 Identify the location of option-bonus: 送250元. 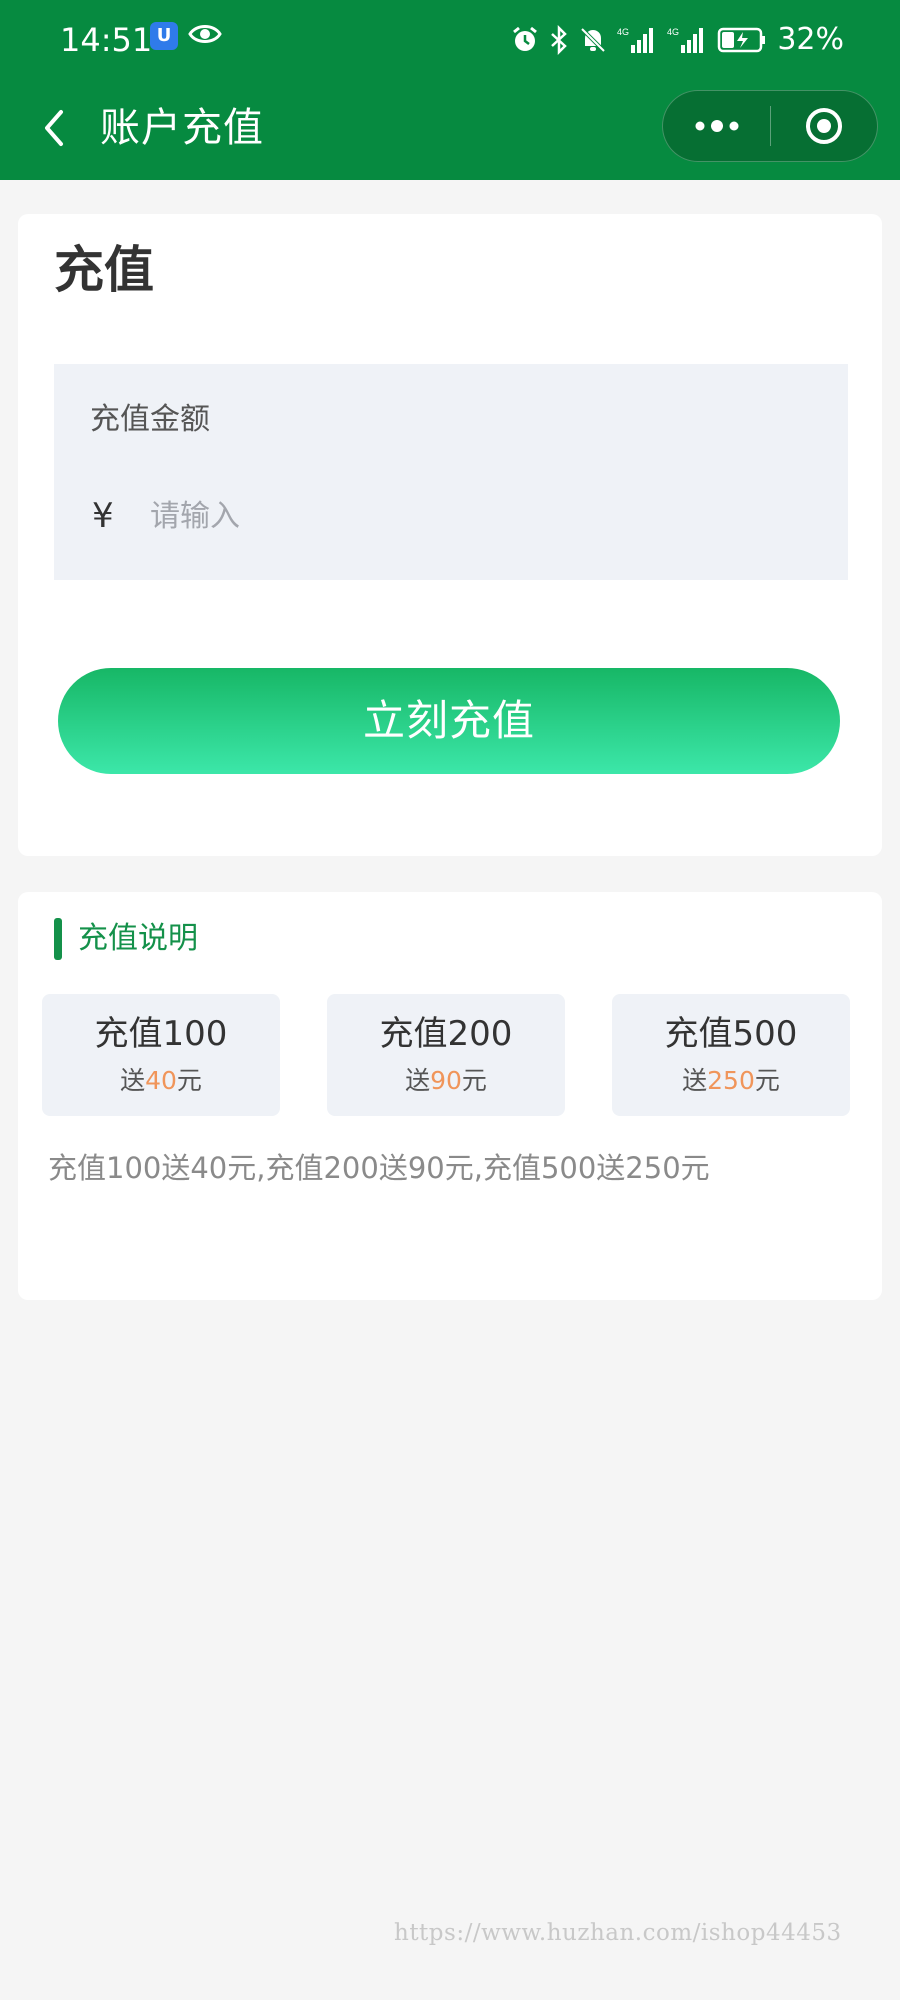
(731, 1081).